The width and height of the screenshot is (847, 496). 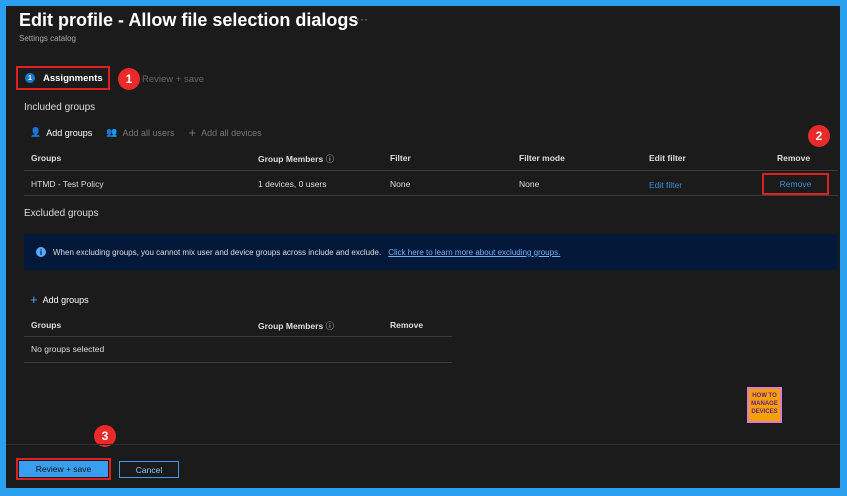 I want to click on filter-mode-value: None, so click(x=529, y=184).